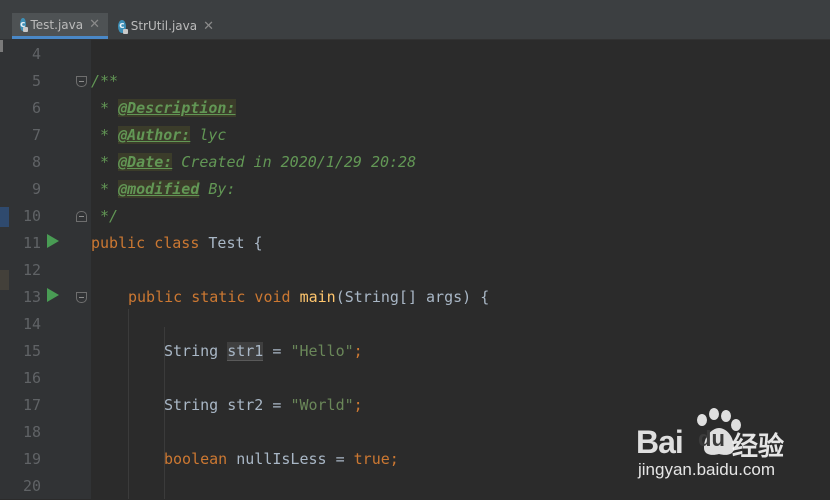 This screenshot has height=500, width=830. I want to click on title-strip, so click(415, 6).